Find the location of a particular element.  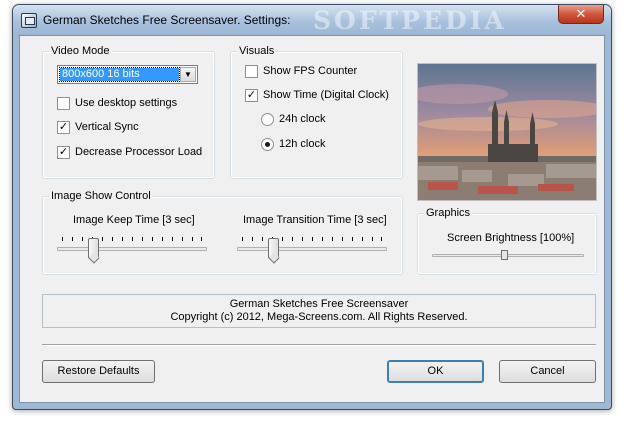

clock-24h-radio is located at coordinates (267, 119).